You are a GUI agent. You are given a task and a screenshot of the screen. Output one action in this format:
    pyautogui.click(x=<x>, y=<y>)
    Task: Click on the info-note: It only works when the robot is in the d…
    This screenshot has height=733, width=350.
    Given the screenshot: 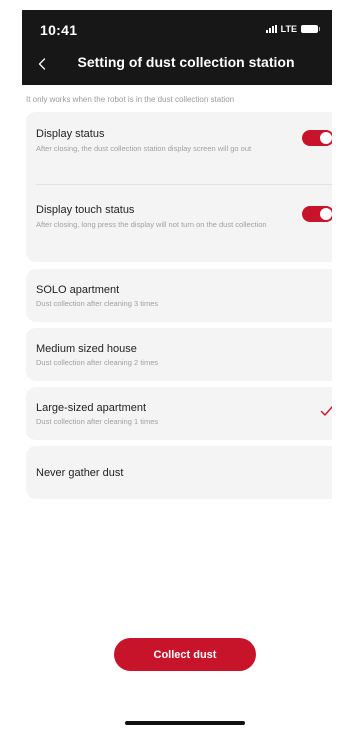 What is the action you would take?
    pyautogui.click(x=130, y=99)
    